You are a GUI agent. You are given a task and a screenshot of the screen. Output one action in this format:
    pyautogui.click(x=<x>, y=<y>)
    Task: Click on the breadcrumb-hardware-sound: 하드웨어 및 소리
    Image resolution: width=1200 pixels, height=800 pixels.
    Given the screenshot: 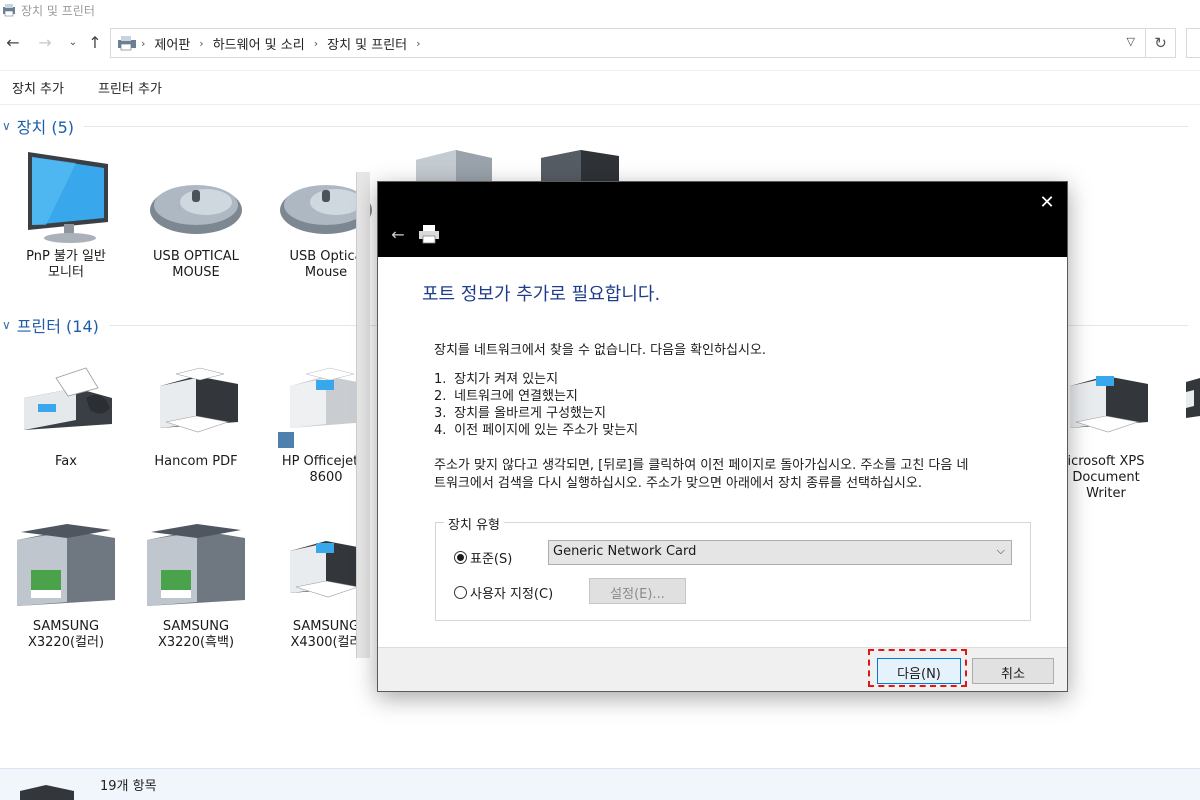 What is the action you would take?
    pyautogui.click(x=259, y=43)
    